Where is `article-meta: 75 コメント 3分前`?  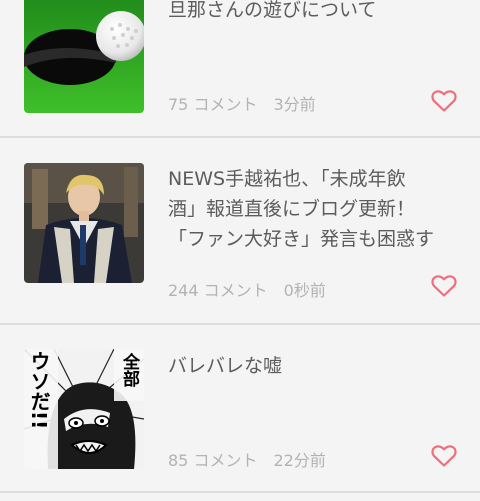 article-meta: 75 コメント 3分前 is located at coordinates (242, 103).